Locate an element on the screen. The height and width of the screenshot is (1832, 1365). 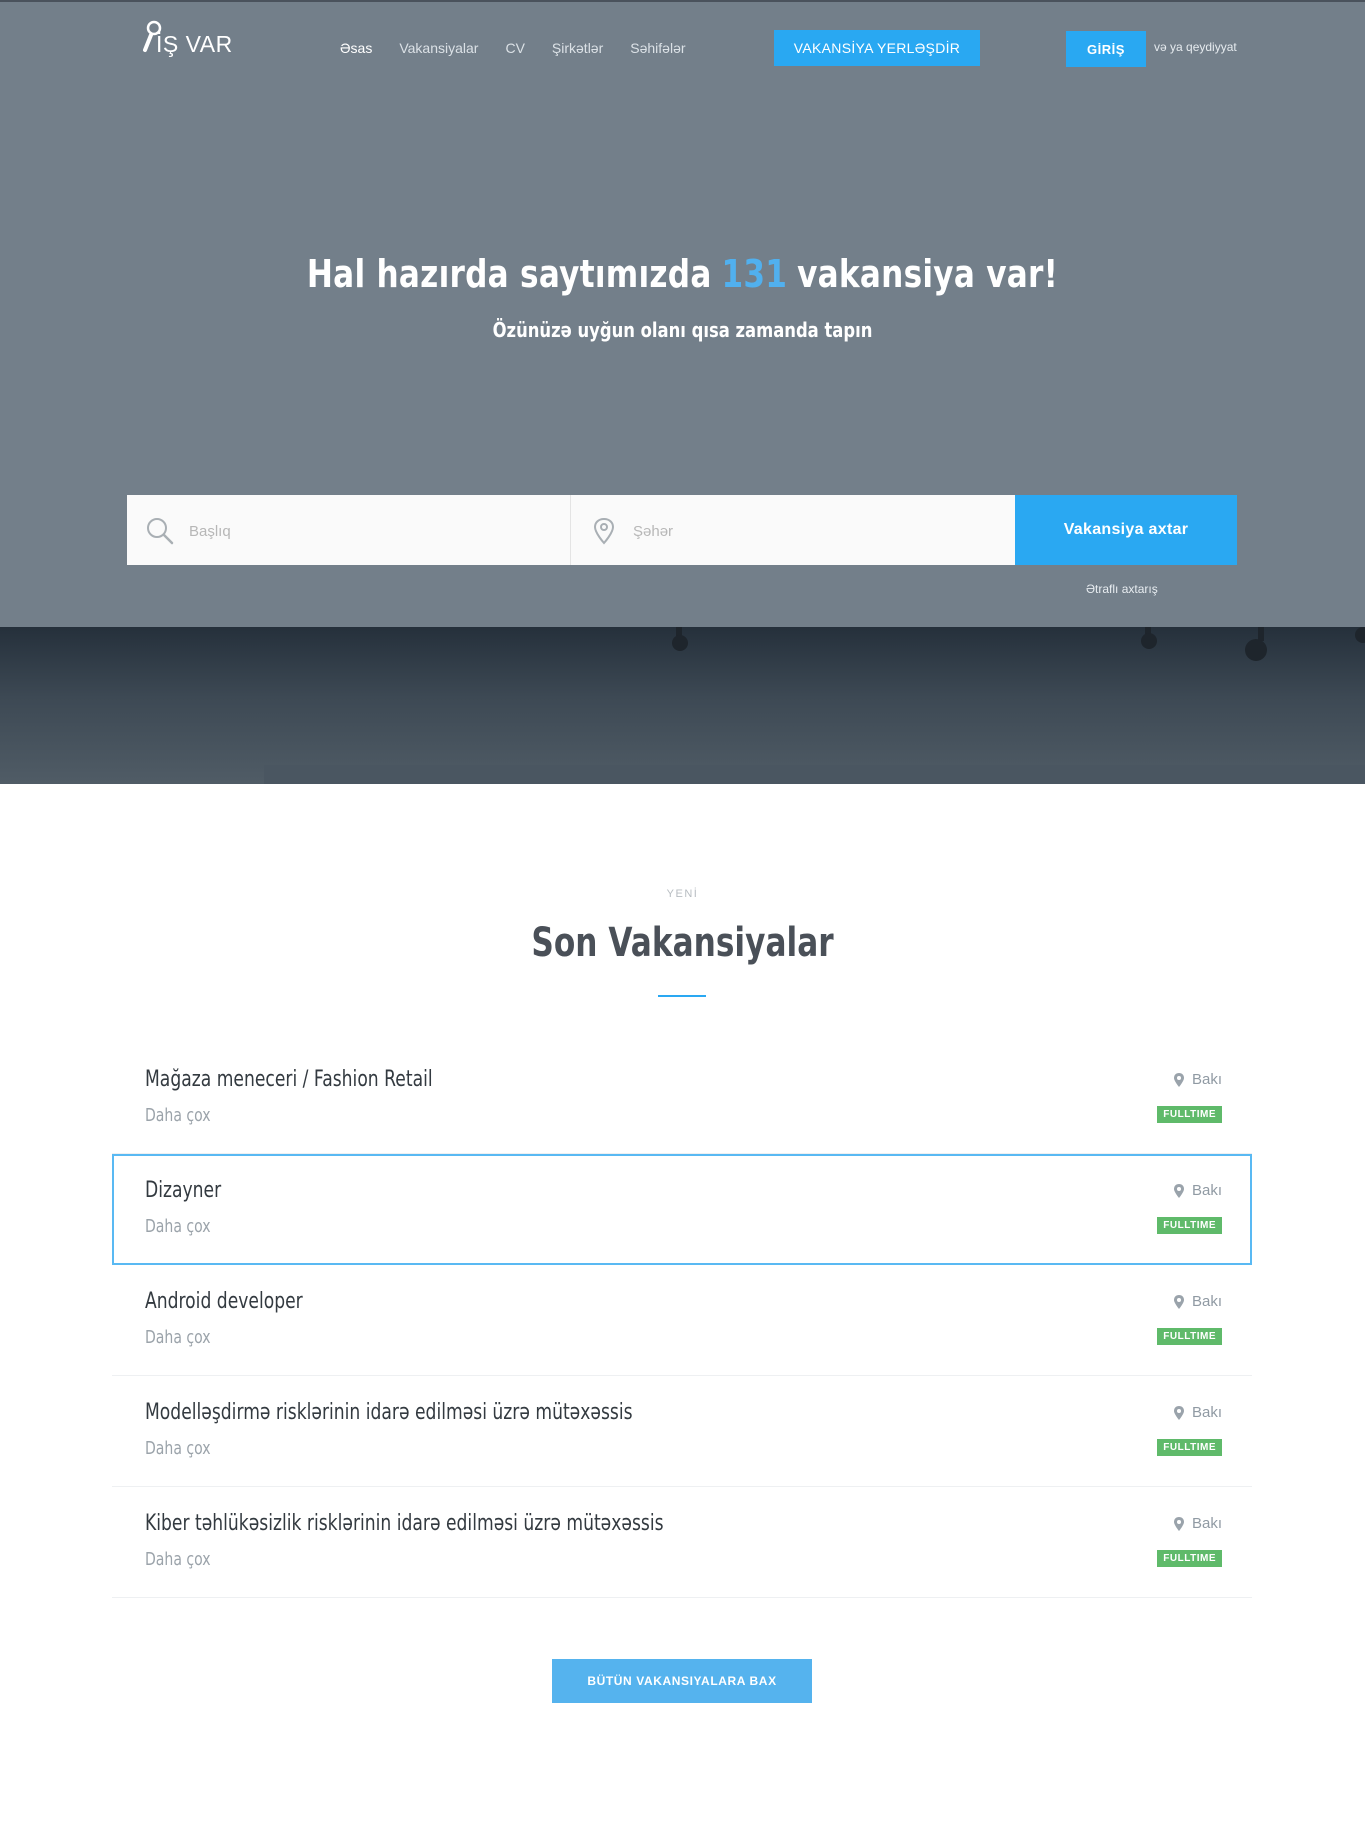
city-search-field is located at coordinates (793, 531).